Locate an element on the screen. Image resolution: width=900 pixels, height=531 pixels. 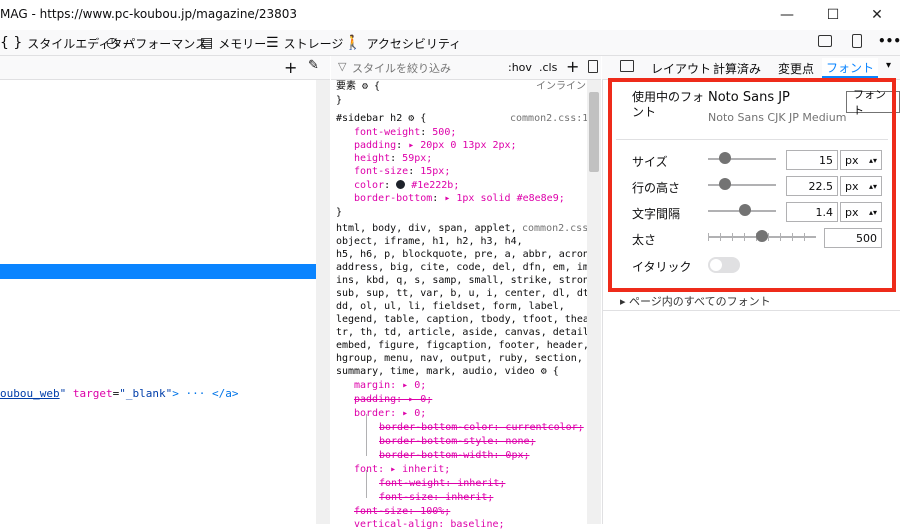
tab-fonts: フォント is located at coordinates (850, 68).